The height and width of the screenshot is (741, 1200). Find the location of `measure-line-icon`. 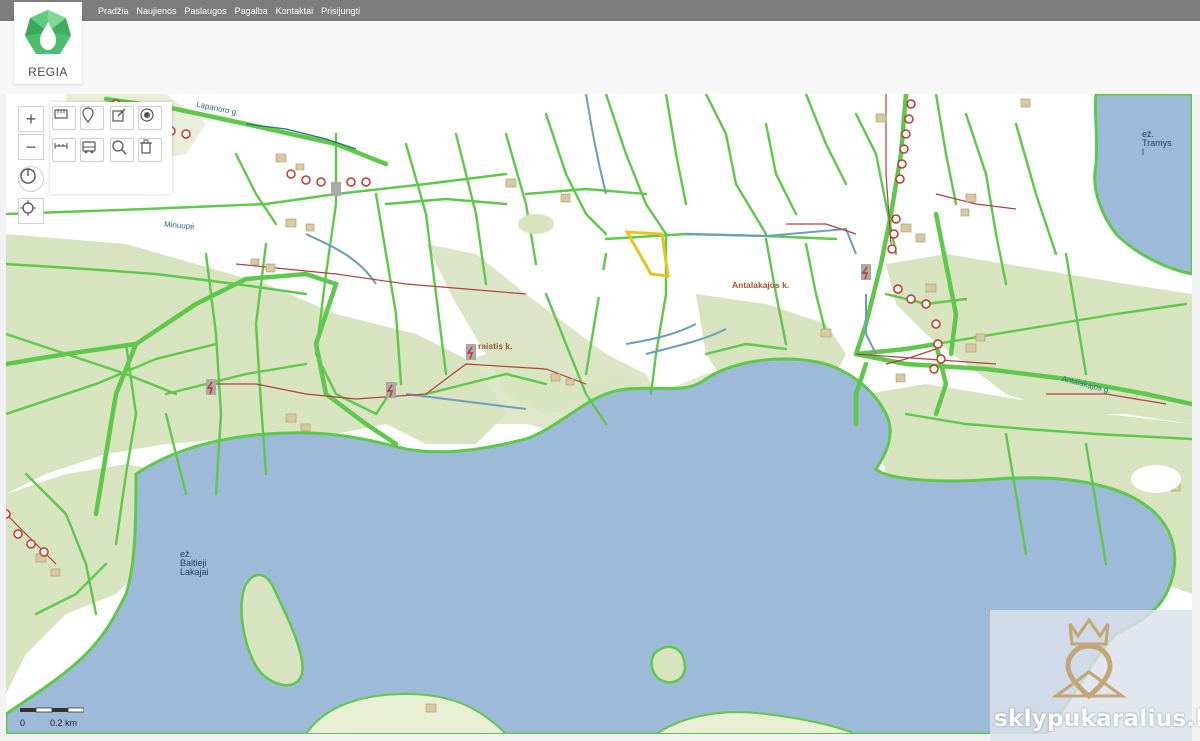

measure-line-icon is located at coordinates (61, 146).